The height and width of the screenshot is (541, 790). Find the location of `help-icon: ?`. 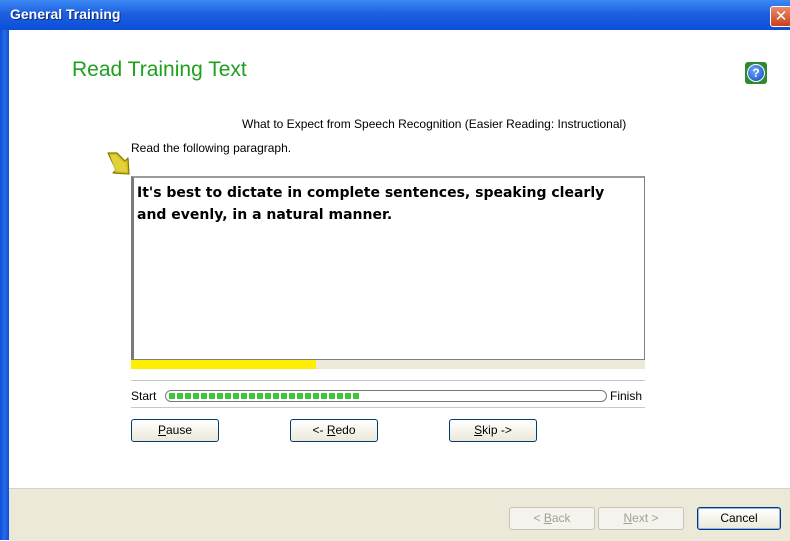

help-icon: ? is located at coordinates (756, 73).